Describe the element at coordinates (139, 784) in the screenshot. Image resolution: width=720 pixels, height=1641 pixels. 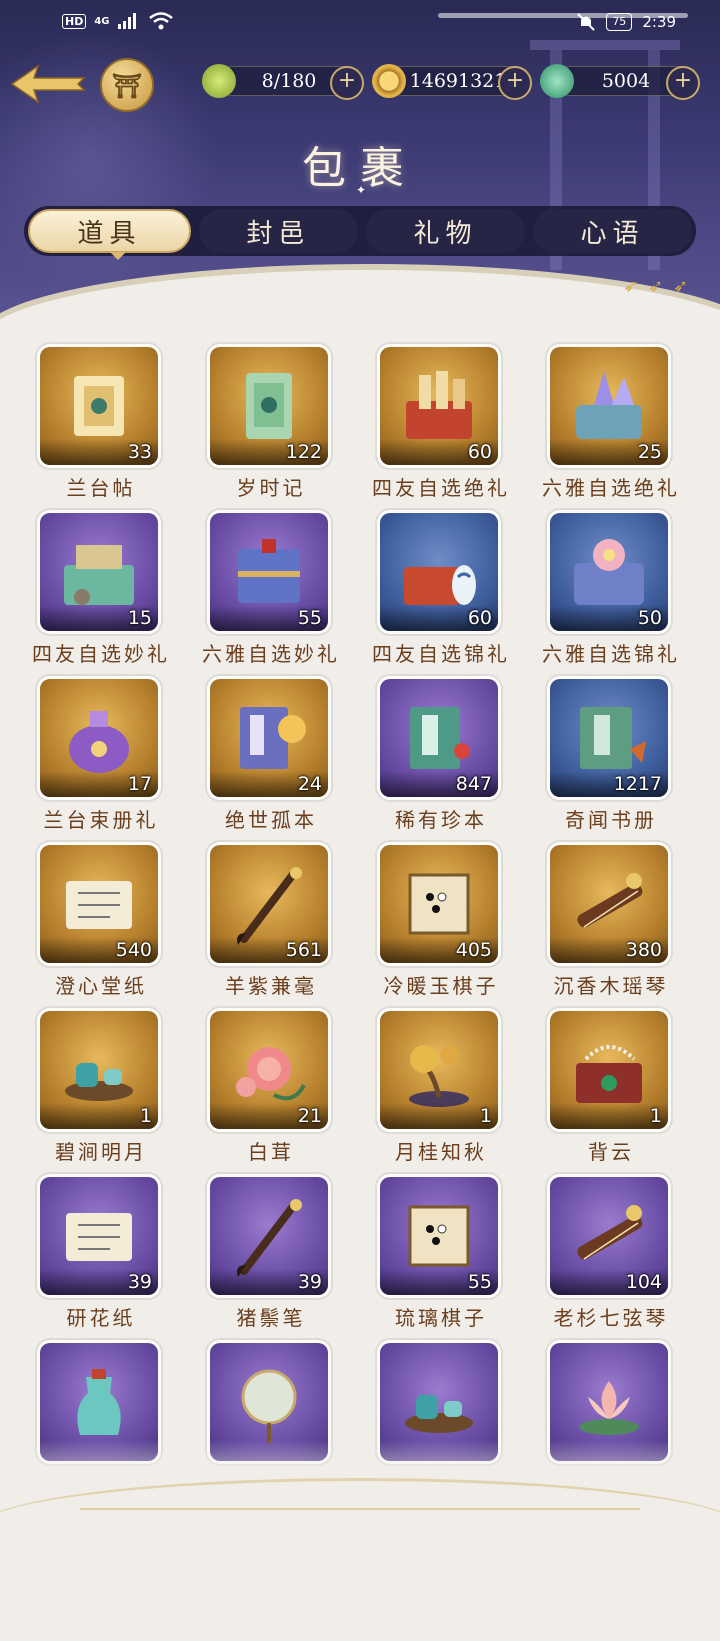
I see `item-count: 17` at that location.